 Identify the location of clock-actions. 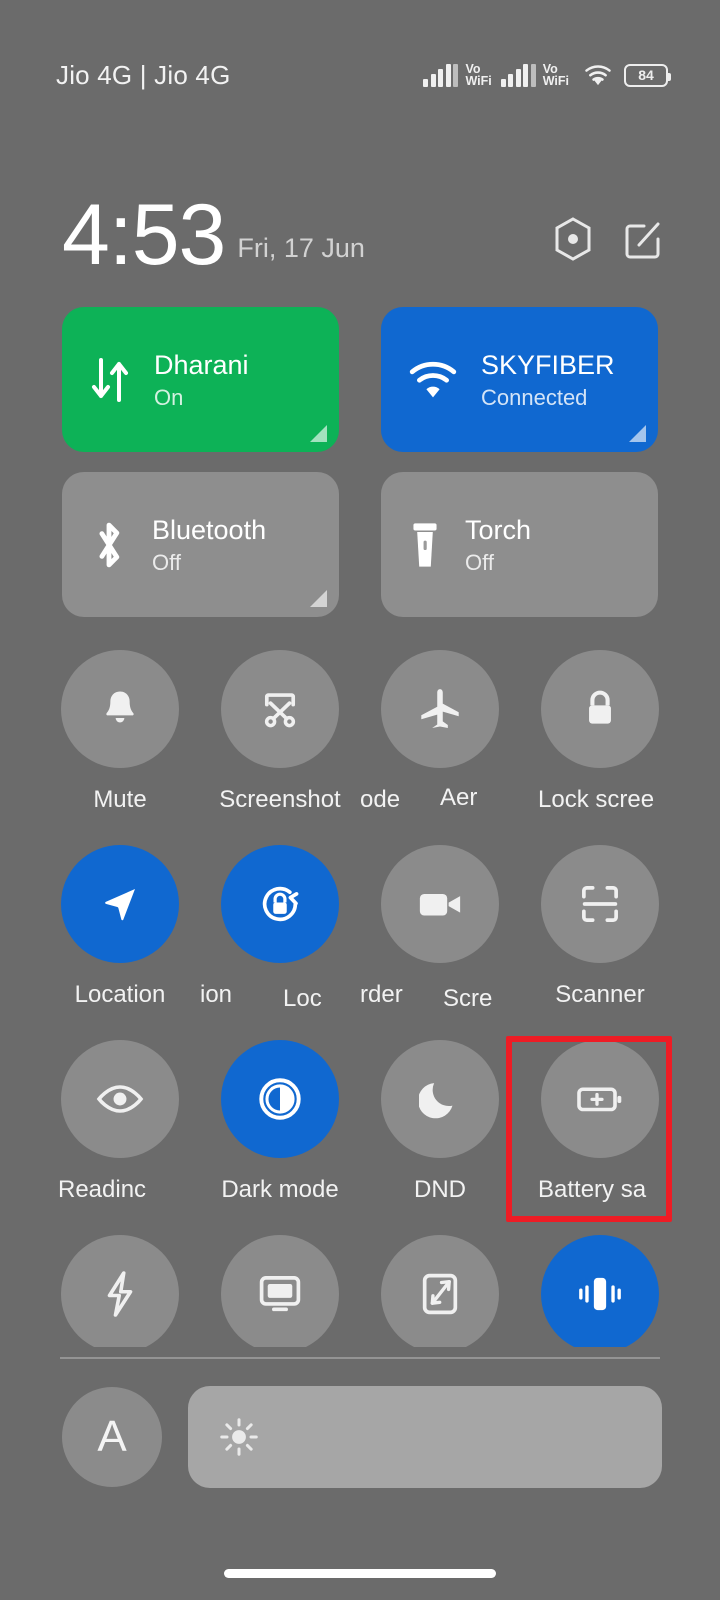
(608, 245).